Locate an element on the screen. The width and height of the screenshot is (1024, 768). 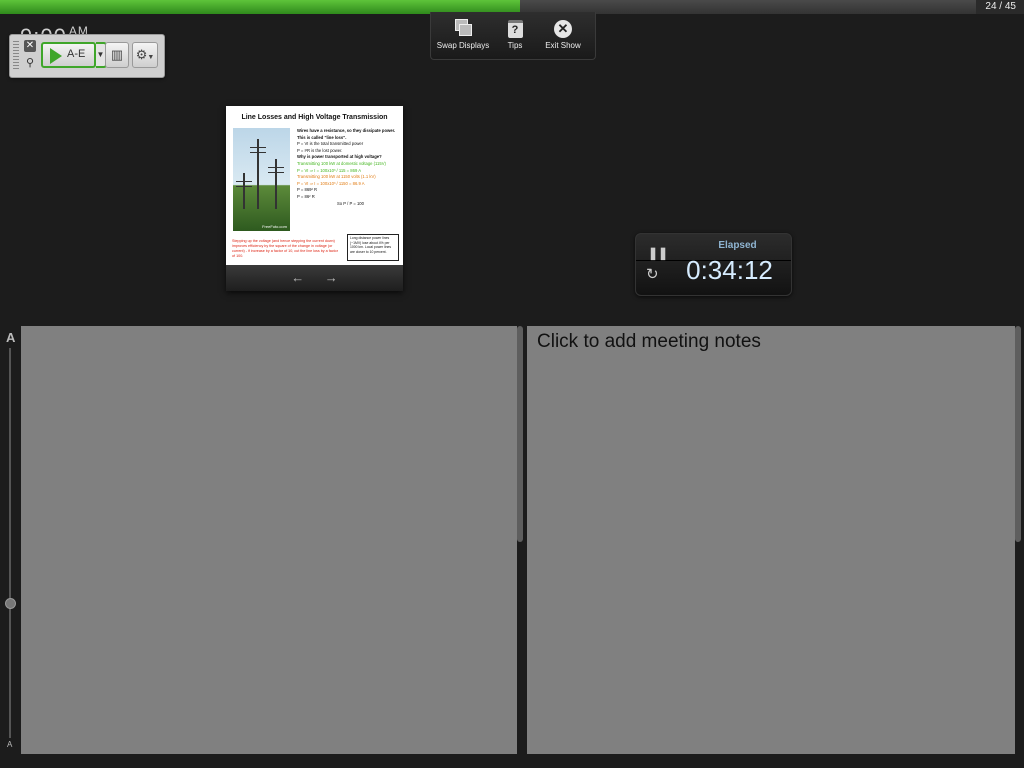
slide-counter: 24 / 45 is located at coordinates (1000, 6).